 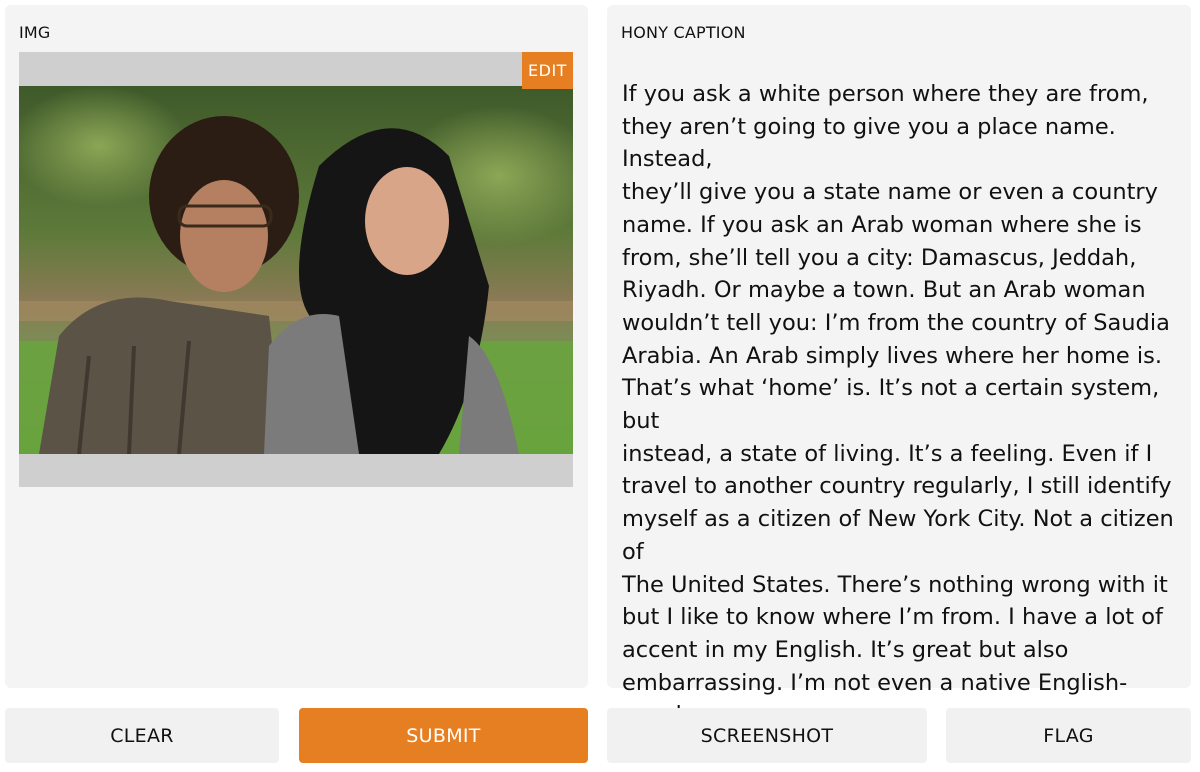 I want to click on submit-button: SUBMIT, so click(x=443, y=735).